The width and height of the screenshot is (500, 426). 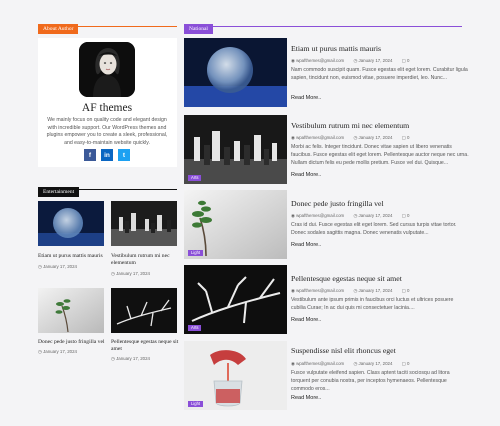 I want to click on entertainment-date-1: ◷ January 17, 2024, so click(x=57, y=266).